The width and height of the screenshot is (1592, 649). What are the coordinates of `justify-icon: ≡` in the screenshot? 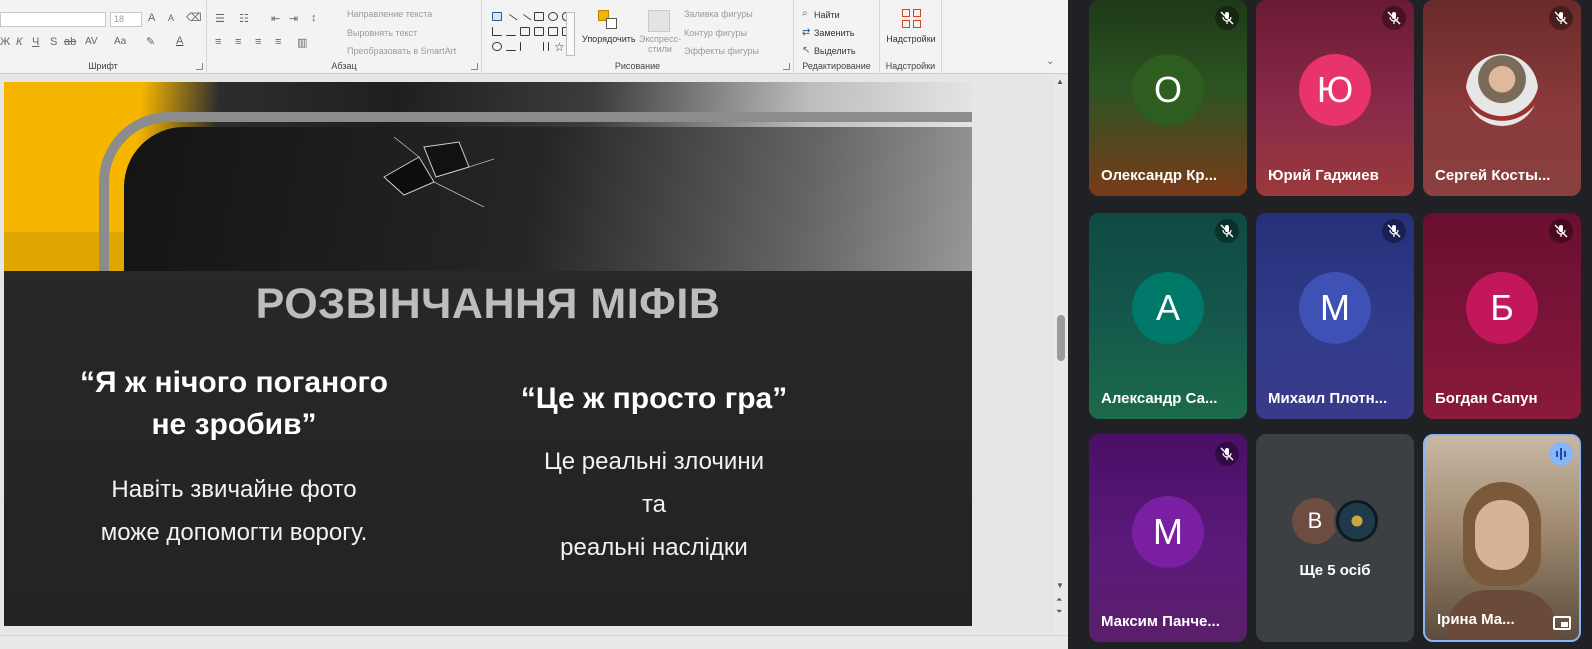 It's located at (278, 42).